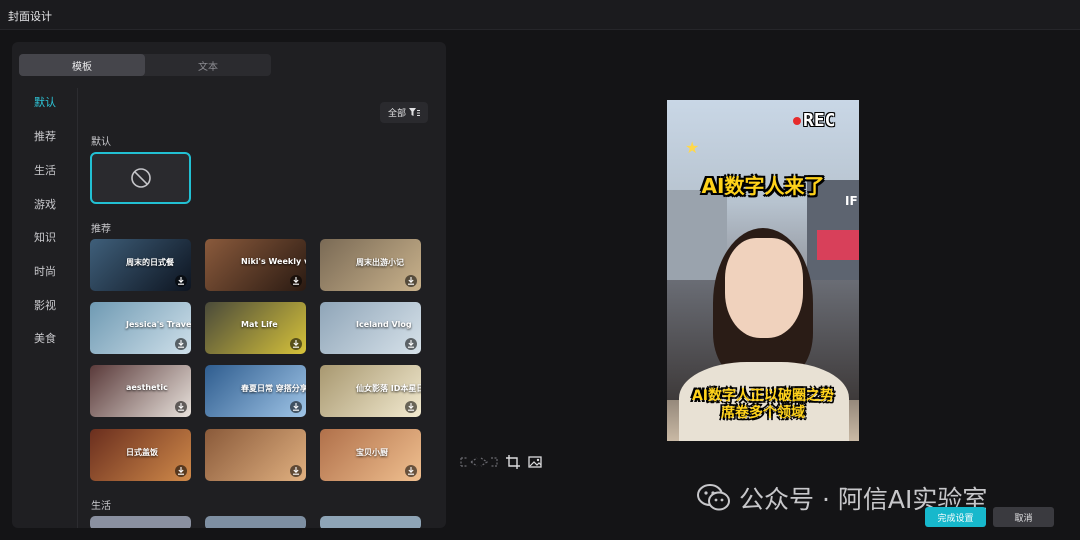 The height and width of the screenshot is (540, 1080). Describe the element at coordinates (101, 142) in the screenshot. I see `section-default-label: 默认` at that location.